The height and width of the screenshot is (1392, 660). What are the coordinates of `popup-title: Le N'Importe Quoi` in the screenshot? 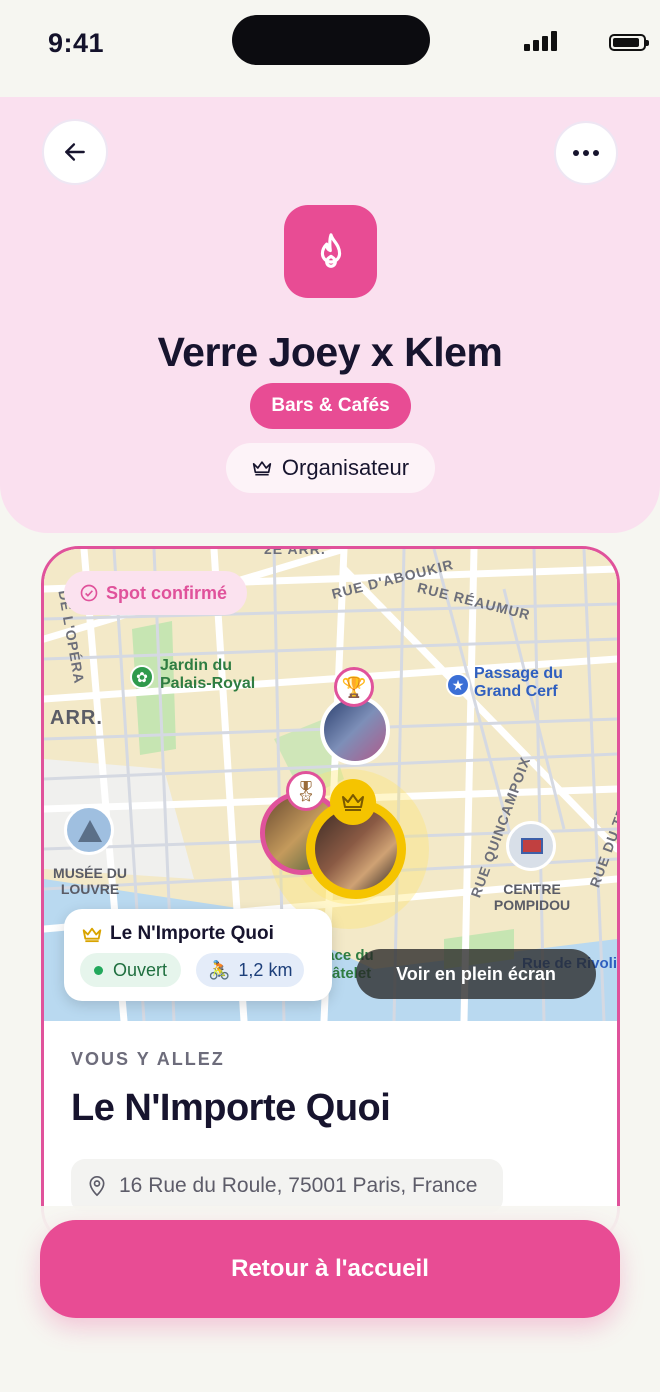 It's located at (178, 934).